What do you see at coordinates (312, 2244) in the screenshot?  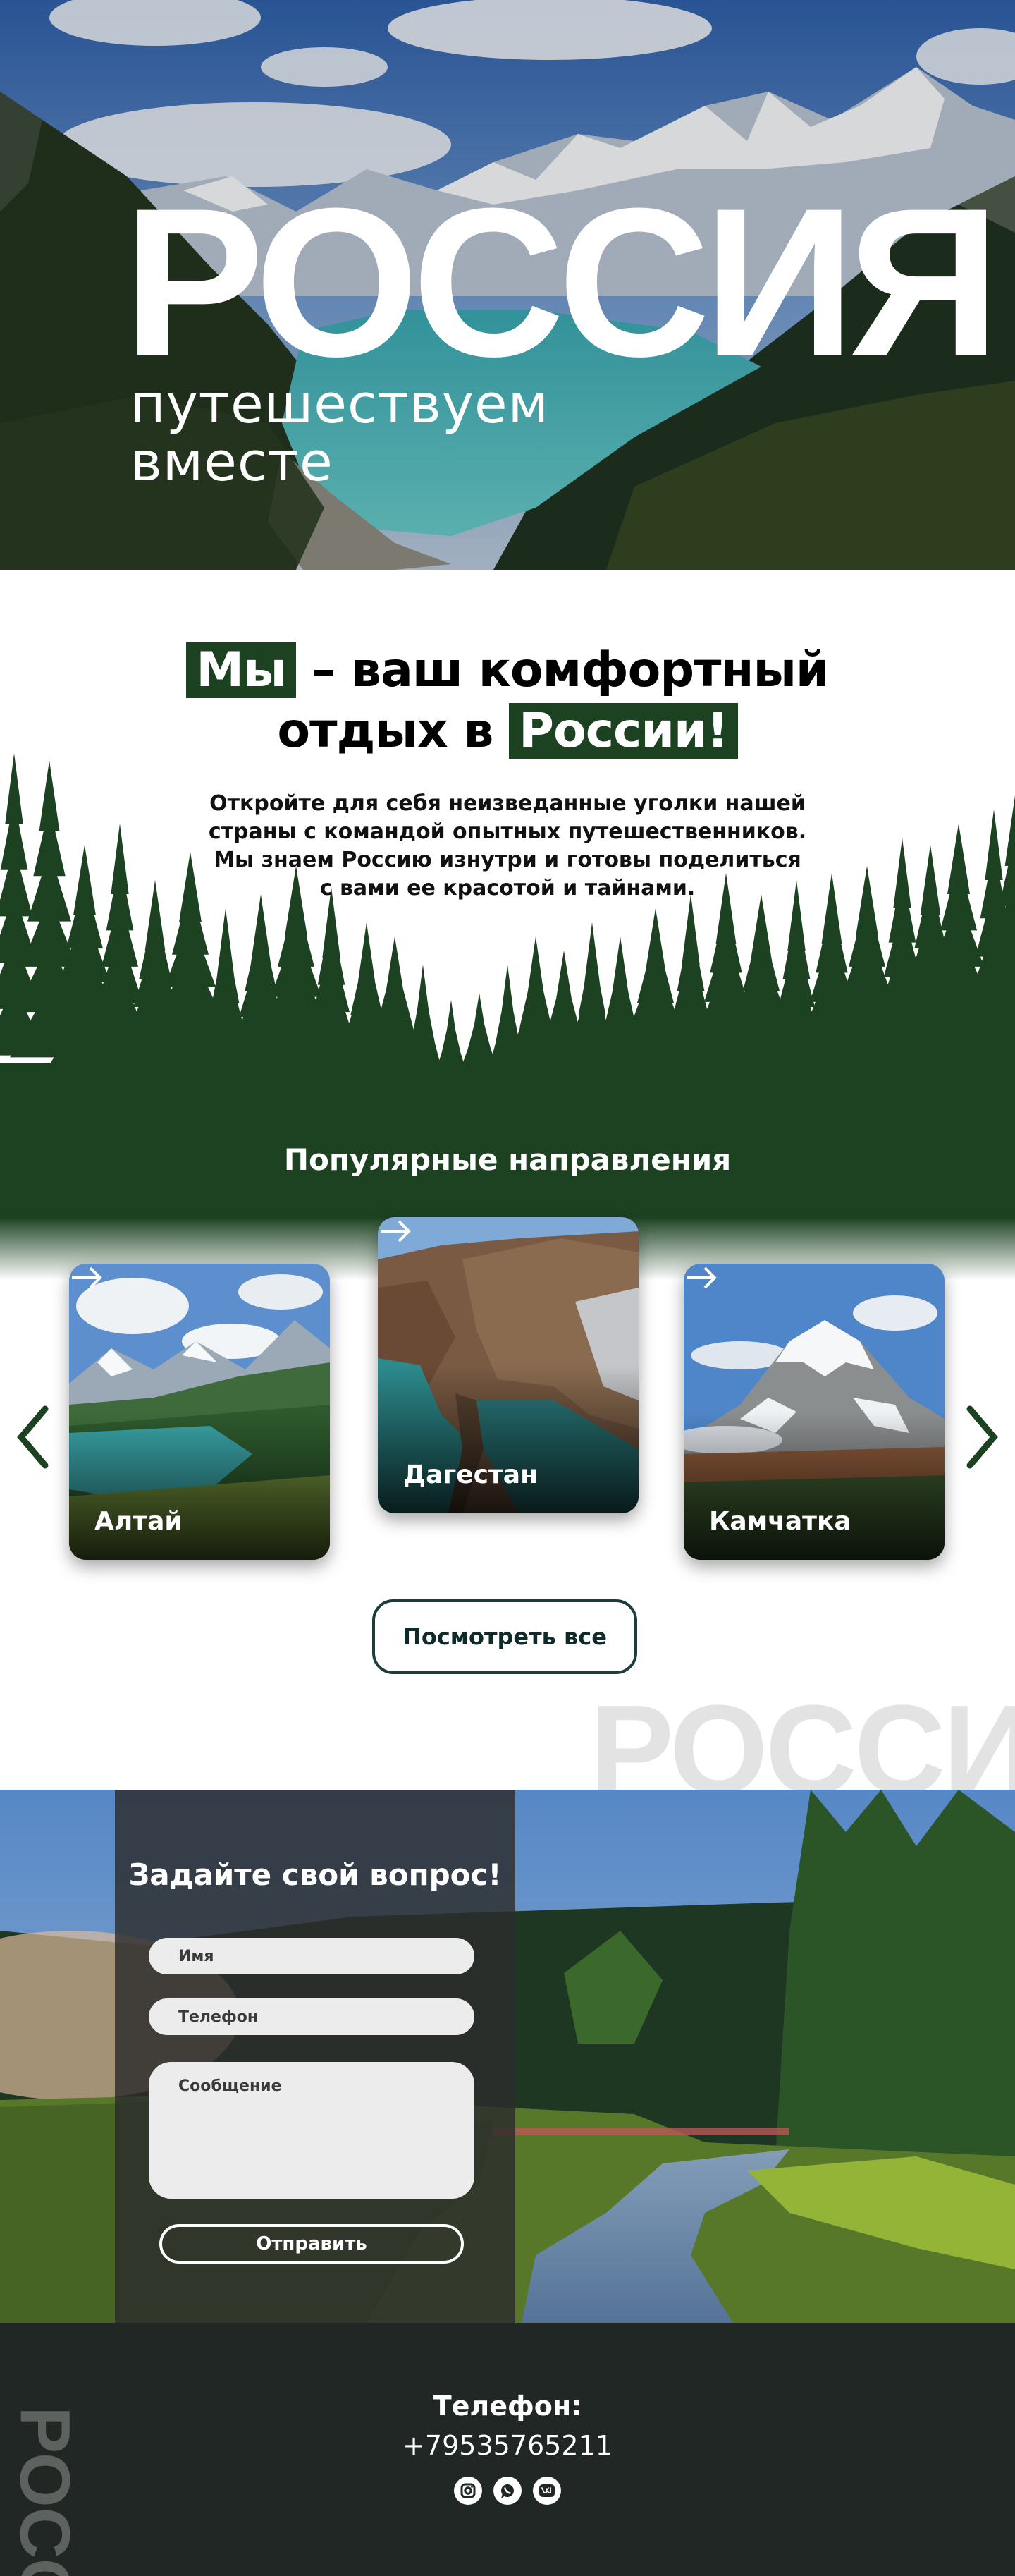 I see `submit-button: Отправить` at bounding box center [312, 2244].